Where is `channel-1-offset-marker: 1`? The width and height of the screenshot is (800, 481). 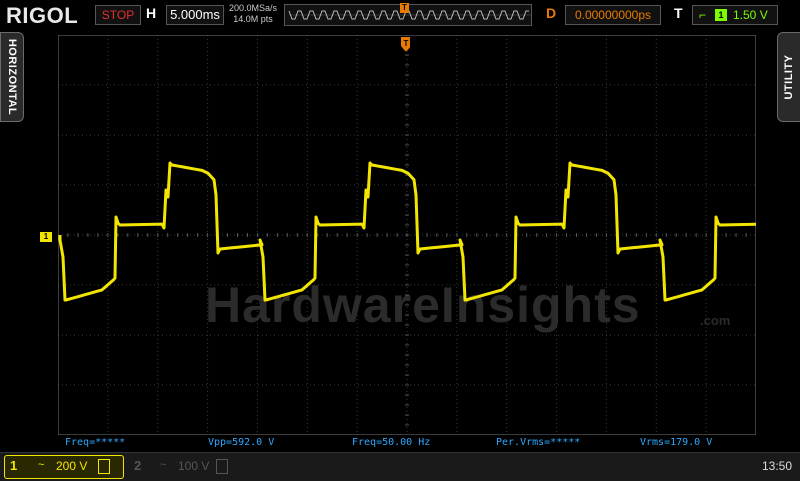 channel-1-offset-marker: 1 is located at coordinates (46, 237).